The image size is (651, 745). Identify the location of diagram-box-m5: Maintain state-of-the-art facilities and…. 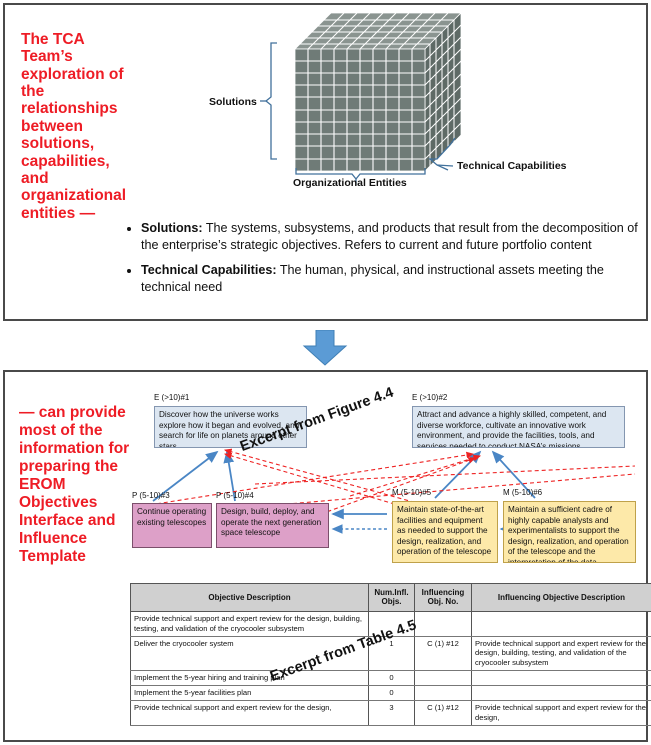
(445, 532).